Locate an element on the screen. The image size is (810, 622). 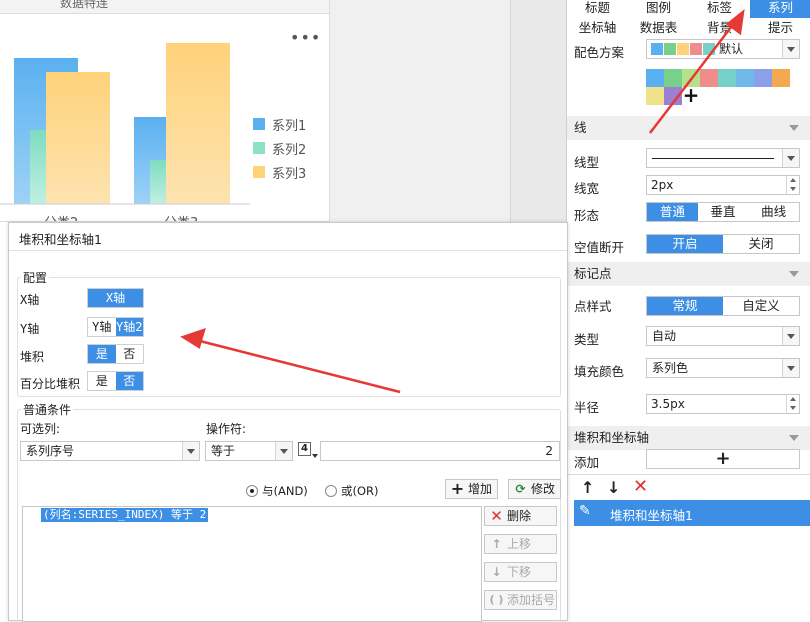
radius-value: 3.5px is located at coordinates (668, 404).